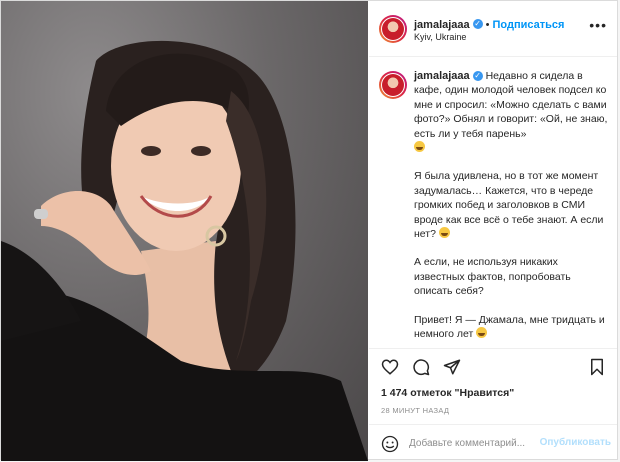 This screenshot has width=620, height=462. What do you see at coordinates (575, 442) in the screenshot?
I see `publish-button: Опубликовать` at bounding box center [575, 442].